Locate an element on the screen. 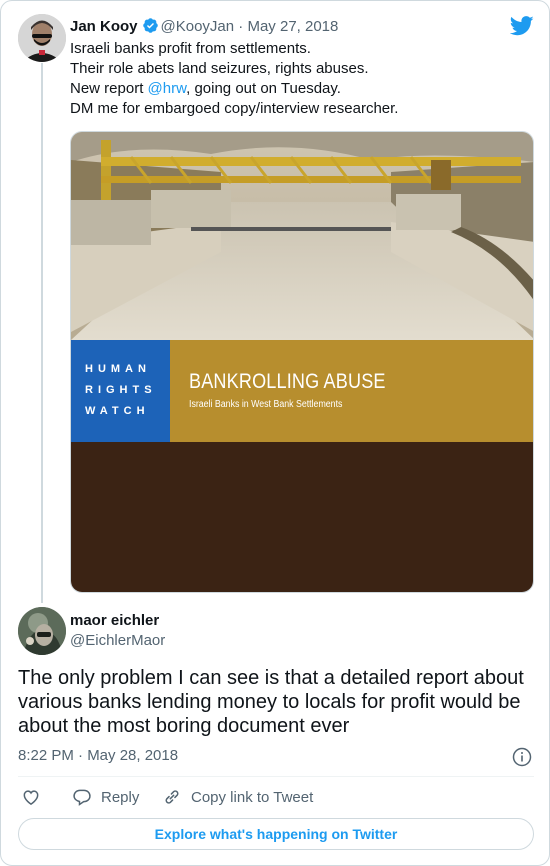 Image resolution: width=550 pixels, height=866 pixels. tweet-line-text: , going out on Tuesday. is located at coordinates (263, 88).